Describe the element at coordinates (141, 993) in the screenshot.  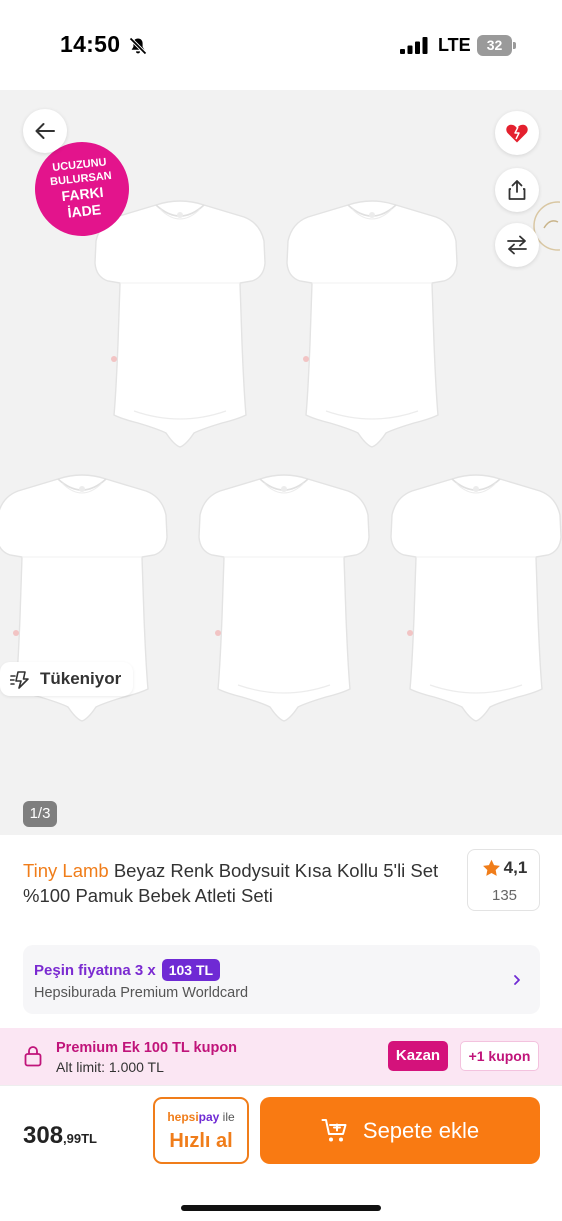
I see `installment-card-name: Hepsiburada Premium Worldcard` at that location.